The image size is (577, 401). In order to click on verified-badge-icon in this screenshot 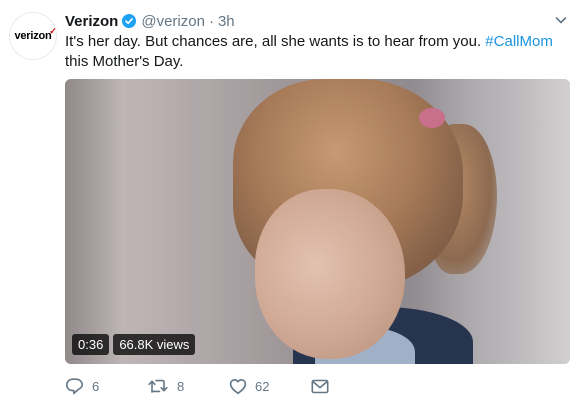, I will do `click(129, 21)`.